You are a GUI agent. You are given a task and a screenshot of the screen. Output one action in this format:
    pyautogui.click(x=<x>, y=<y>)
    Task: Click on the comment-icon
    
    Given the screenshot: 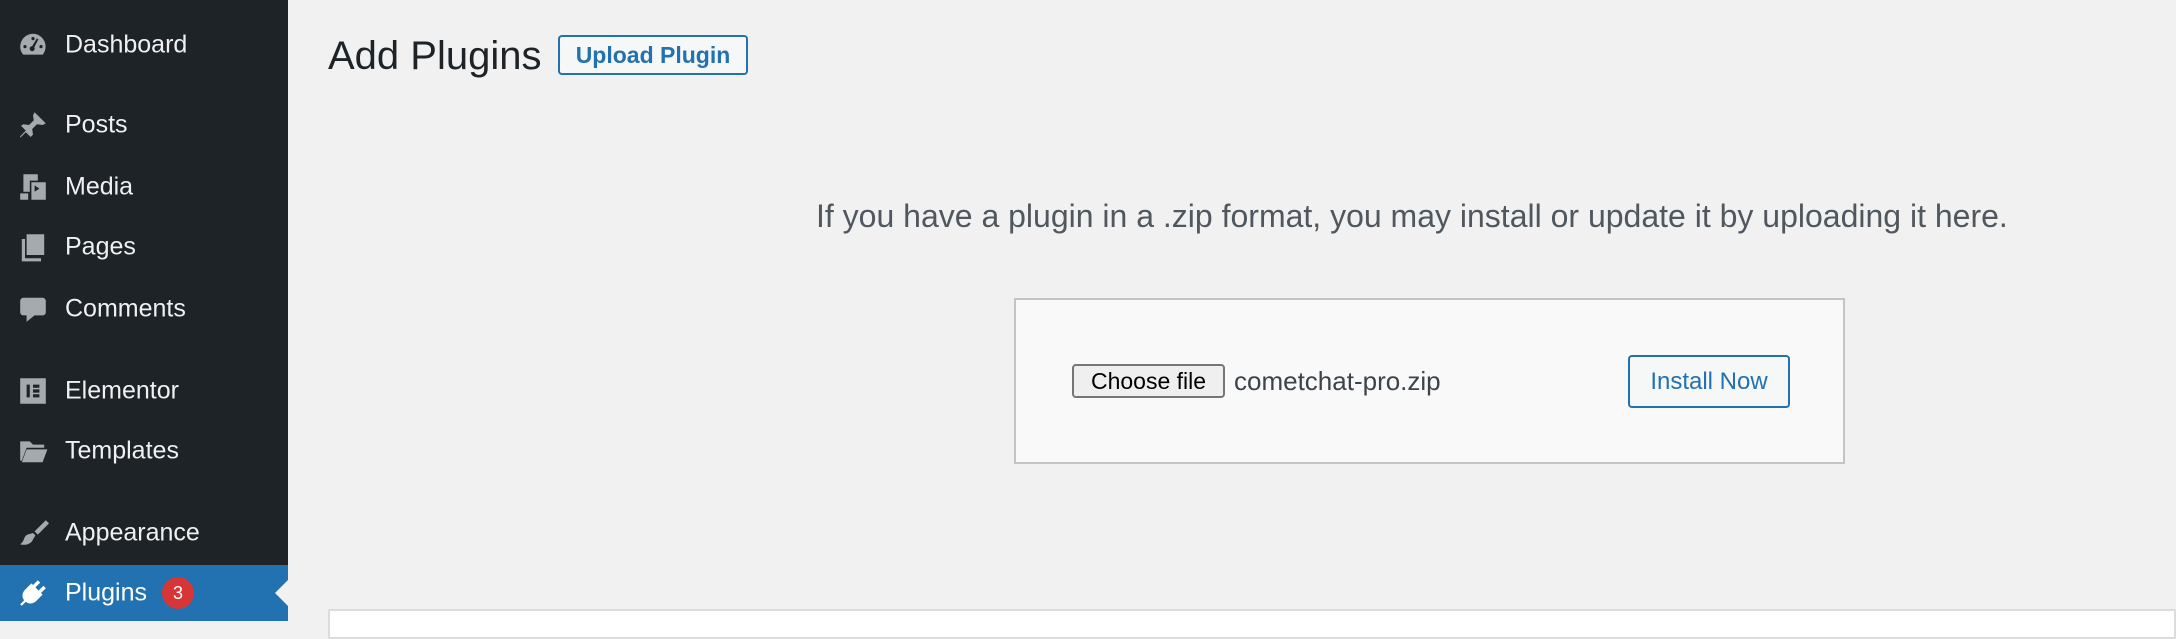 What is the action you would take?
    pyautogui.click(x=33, y=309)
    